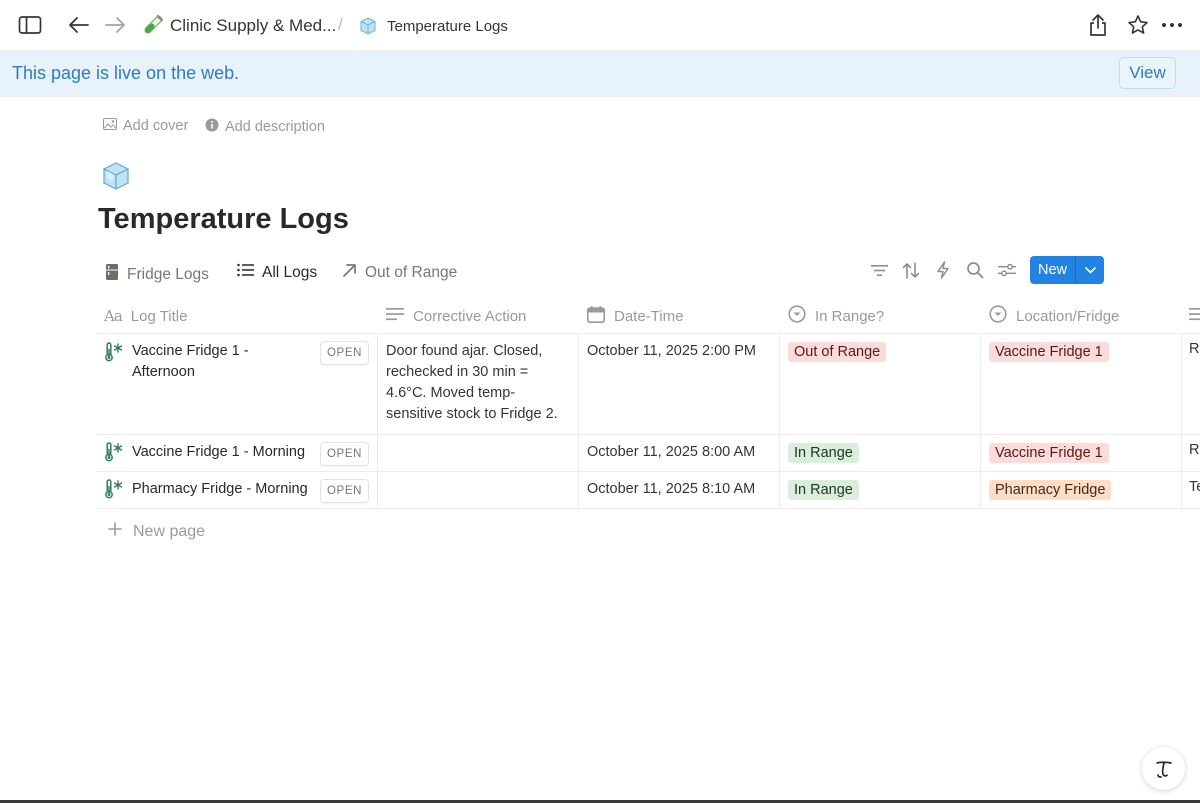 The image size is (1200, 803). Describe the element at coordinates (671, 351) in the screenshot. I see `date-time-cell: October 11, 2025 2:00 PM` at that location.